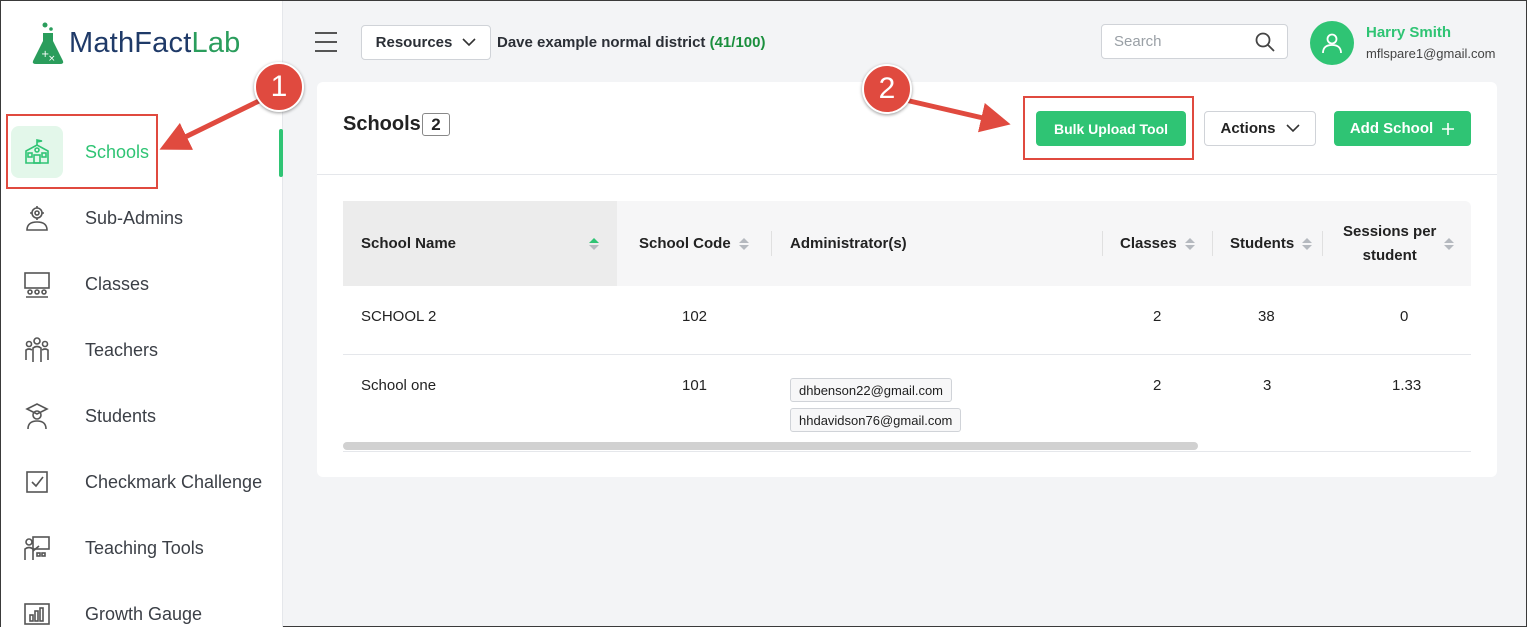 The width and height of the screenshot is (1527, 627). I want to click on user-email: mflspare1@gmail.com, so click(1431, 53).